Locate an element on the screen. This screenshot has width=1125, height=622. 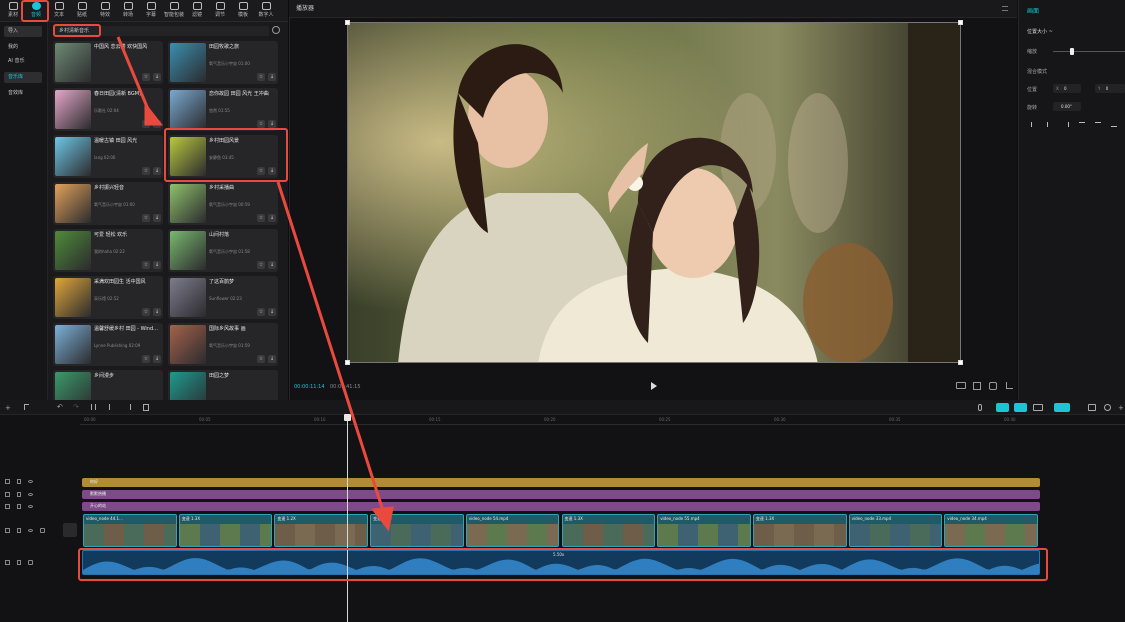
tool-transition: 转场 is located at coordinates (128, 11).